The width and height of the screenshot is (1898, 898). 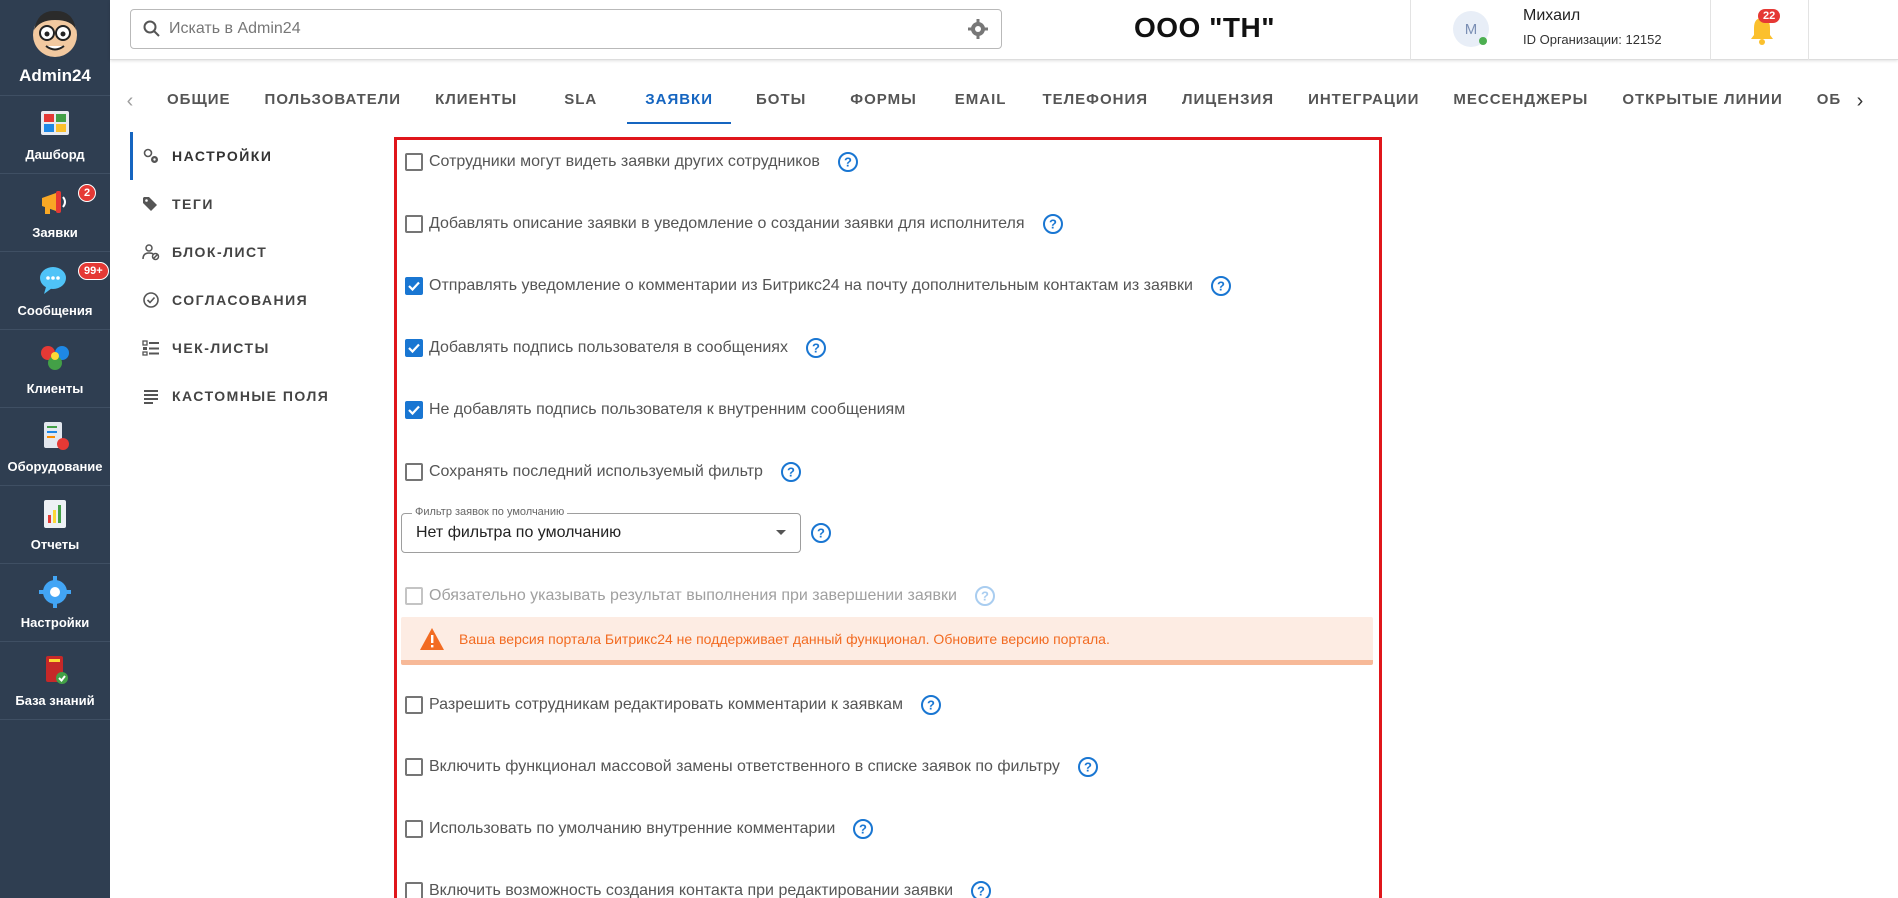 I want to click on nav-label: Заявки, so click(x=55, y=232).